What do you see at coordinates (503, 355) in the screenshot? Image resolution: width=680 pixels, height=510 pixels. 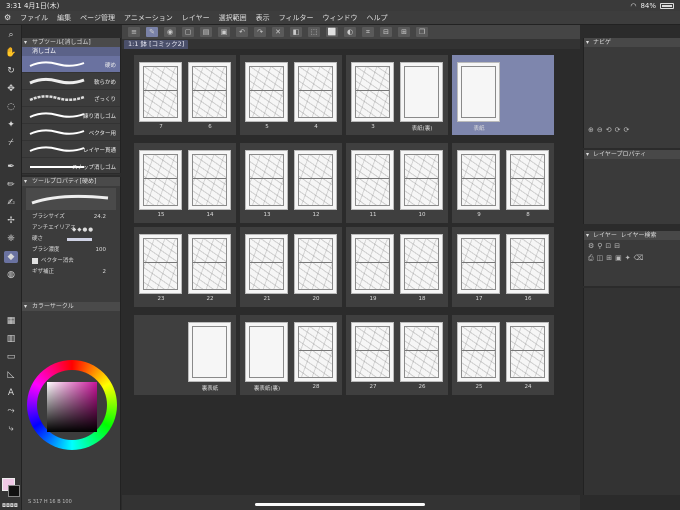 I see `page-spread: 25 24` at bounding box center [503, 355].